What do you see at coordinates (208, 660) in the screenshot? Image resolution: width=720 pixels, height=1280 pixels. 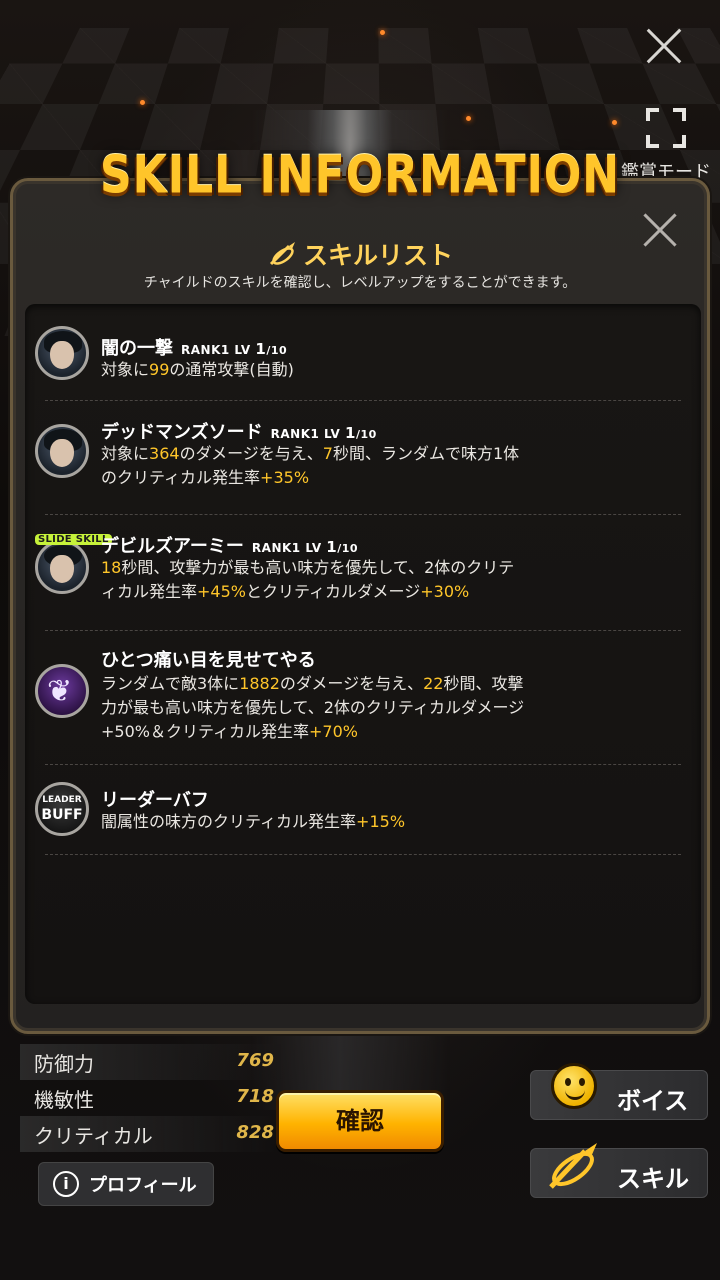 I see `skill-name: ひとつ痛い目を見せてやる` at bounding box center [208, 660].